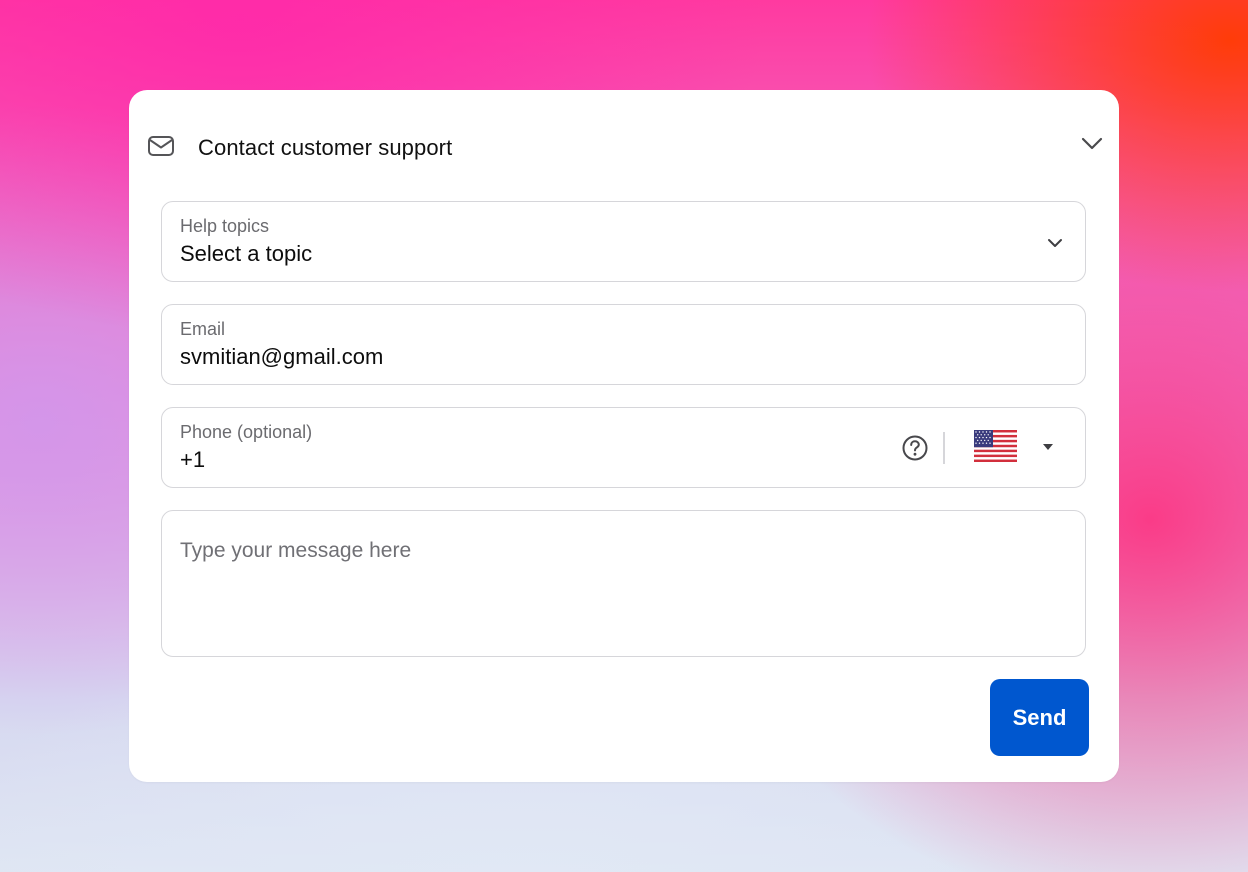 The width and height of the screenshot is (1248, 872). What do you see at coordinates (246, 253) in the screenshot?
I see `help-topics-value: Select a topic` at bounding box center [246, 253].